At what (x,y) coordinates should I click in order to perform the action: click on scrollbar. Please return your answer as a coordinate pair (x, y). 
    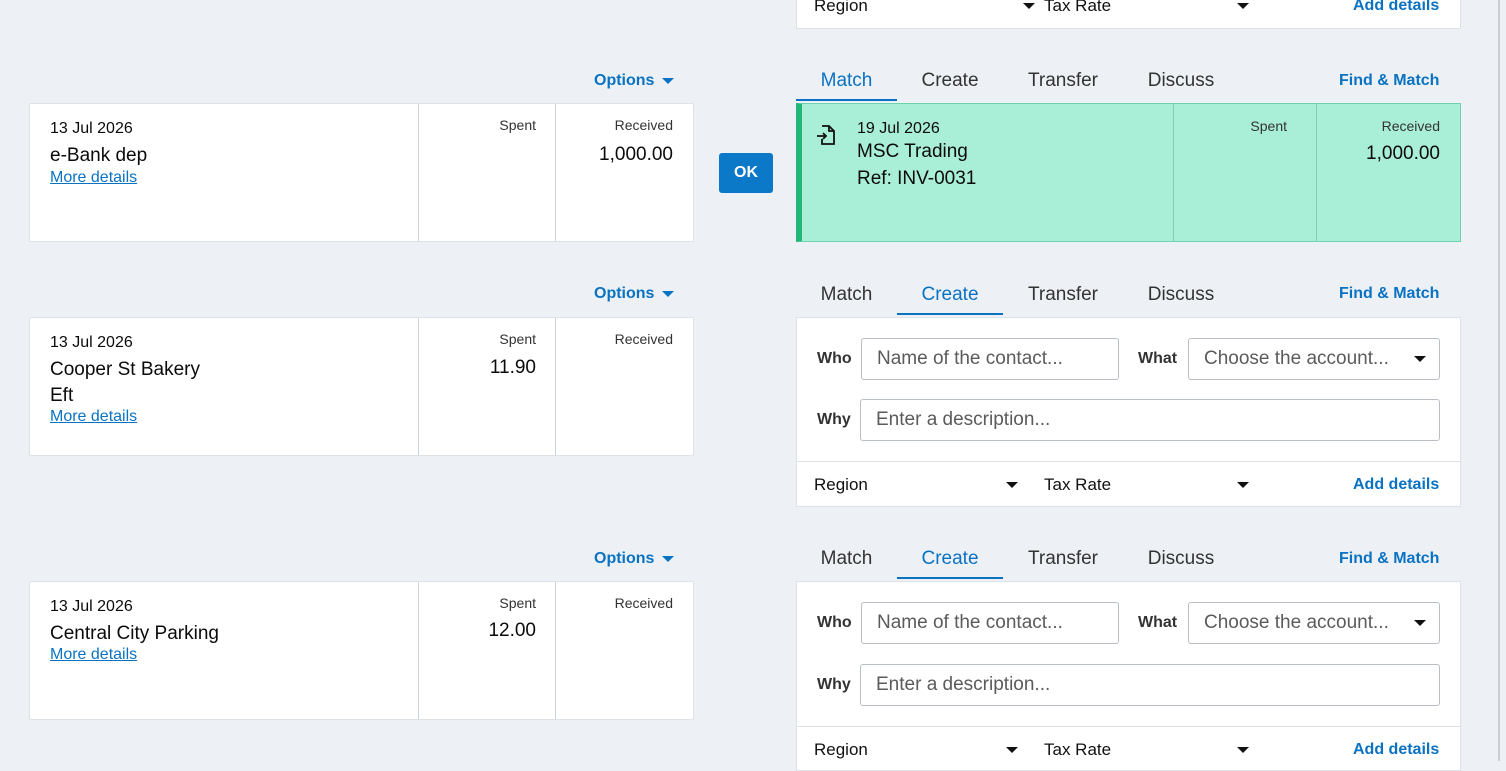
    Looking at the image, I should click on (1499, 380).